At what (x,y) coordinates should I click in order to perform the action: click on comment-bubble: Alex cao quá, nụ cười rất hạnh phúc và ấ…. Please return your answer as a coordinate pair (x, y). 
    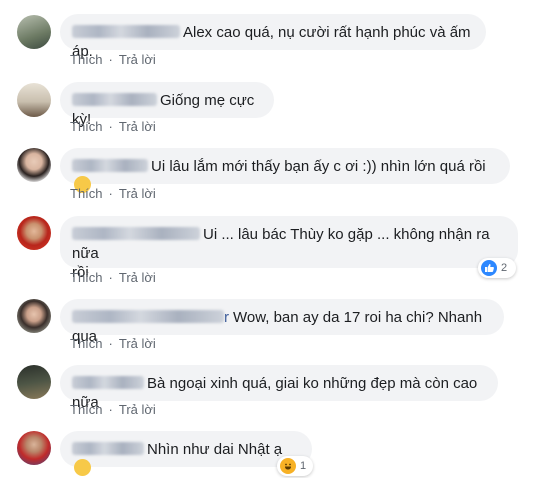
    Looking at the image, I should click on (273, 37).